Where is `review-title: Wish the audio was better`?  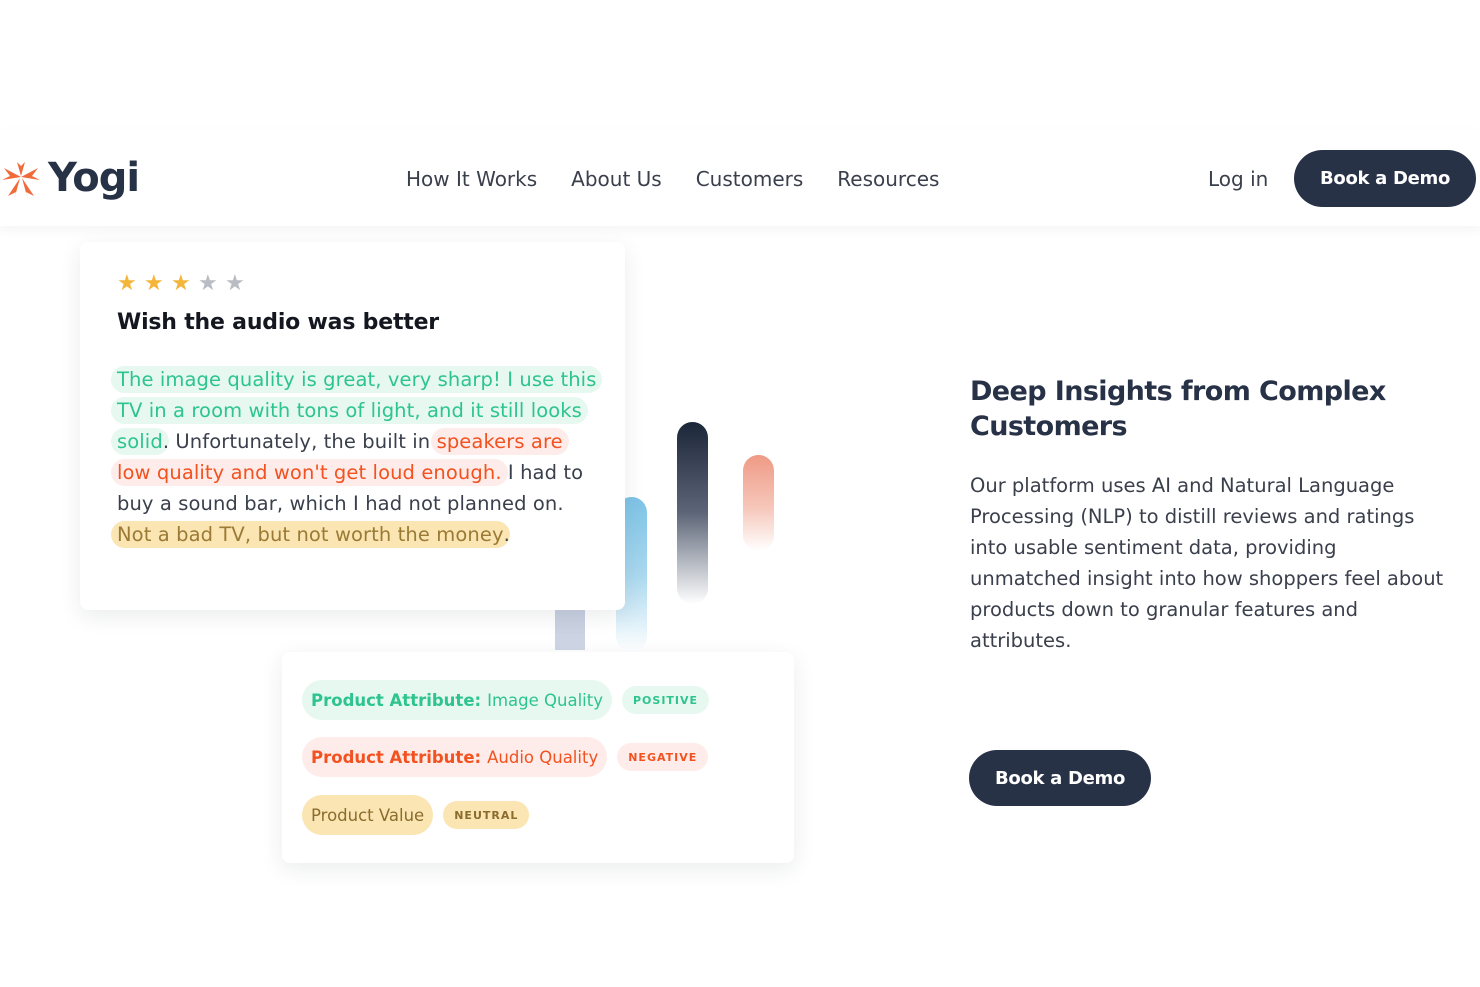
review-title: Wish the audio was better is located at coordinates (278, 322).